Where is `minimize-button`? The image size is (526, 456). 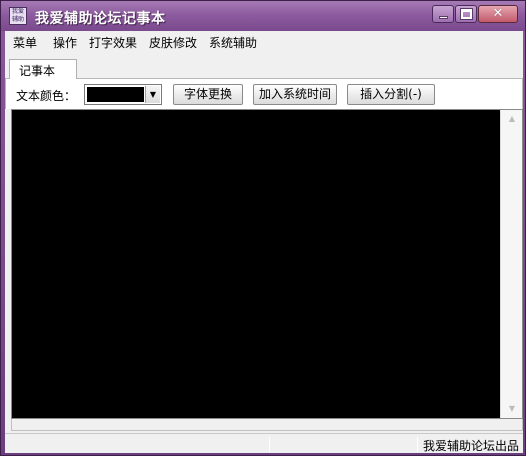 minimize-button is located at coordinates (443, 14).